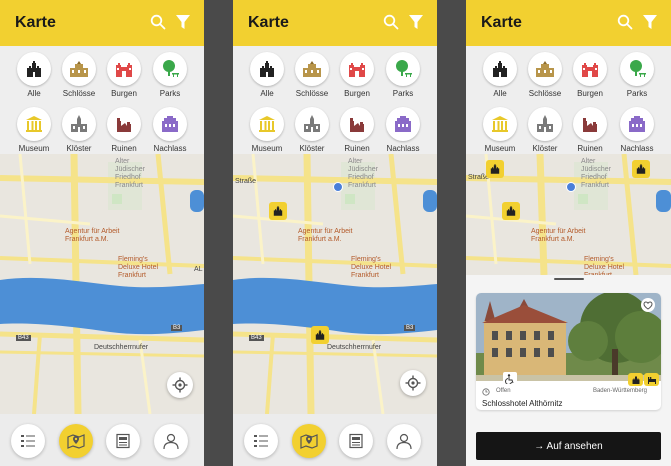 This screenshot has width=671, height=466. What do you see at coordinates (312, 123) in the screenshot?
I see `church-icon` at bounding box center [312, 123].